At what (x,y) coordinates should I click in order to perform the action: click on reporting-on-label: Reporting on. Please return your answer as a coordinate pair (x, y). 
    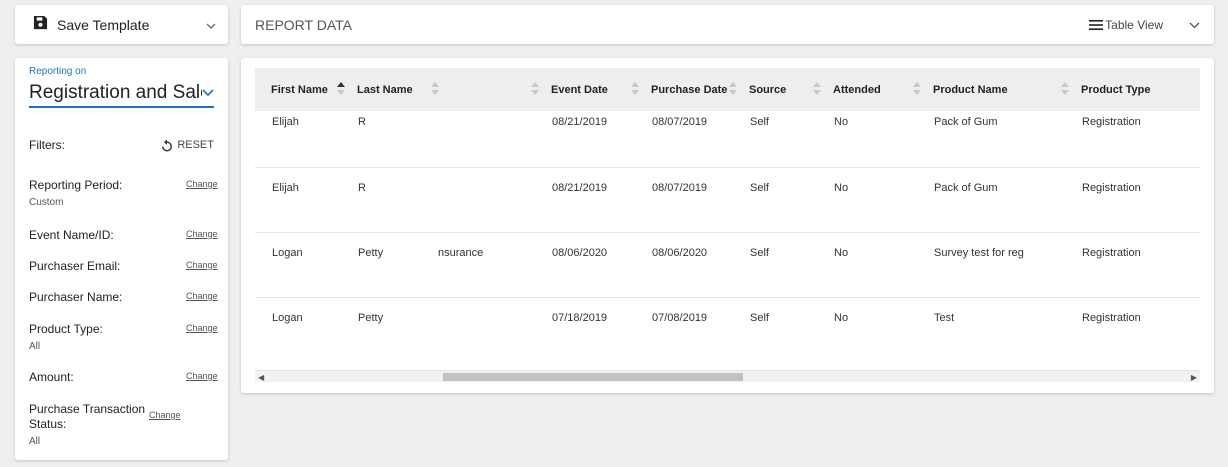
    Looking at the image, I should click on (58, 71).